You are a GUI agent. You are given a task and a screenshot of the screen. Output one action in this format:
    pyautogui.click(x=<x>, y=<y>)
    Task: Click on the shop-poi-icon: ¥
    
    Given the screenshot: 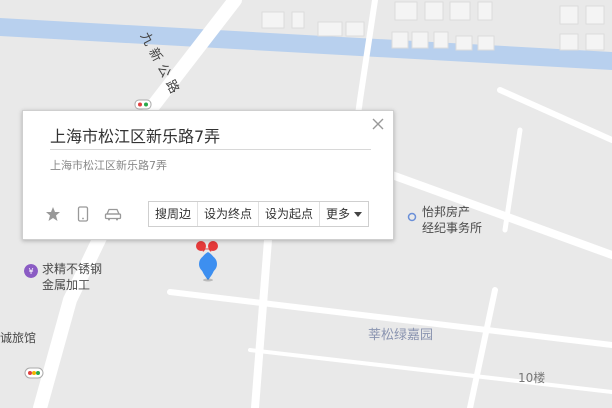 What is the action you would take?
    pyautogui.click(x=31, y=271)
    